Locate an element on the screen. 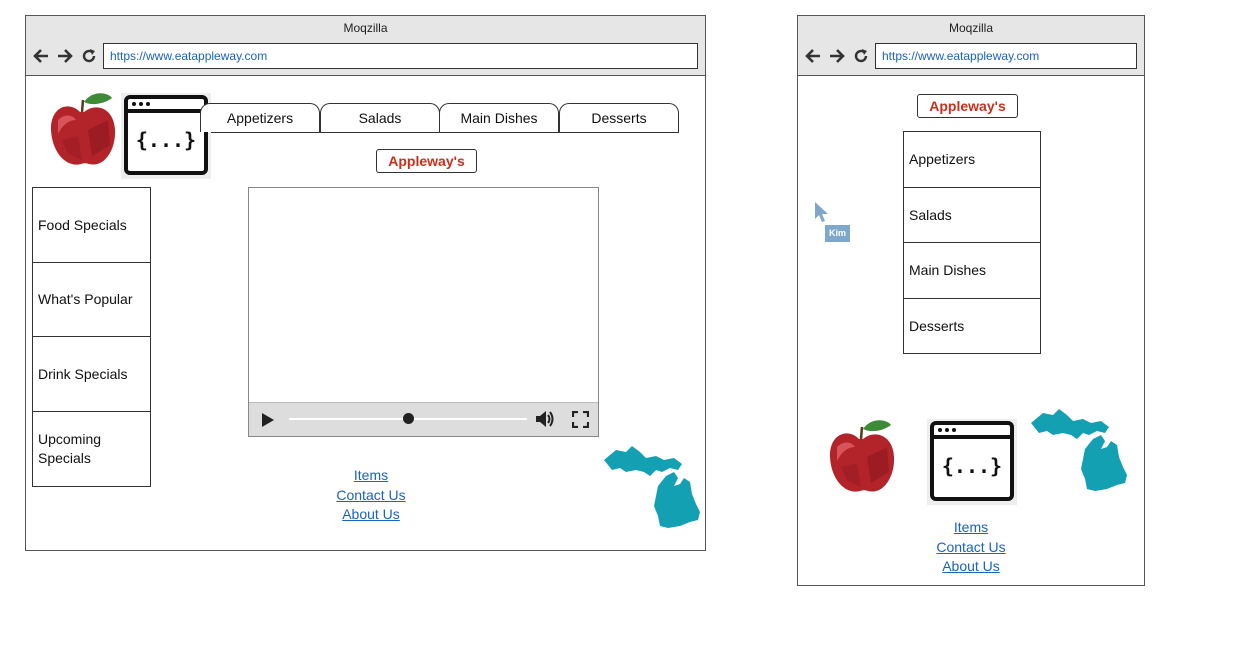 This screenshot has width=1235, height=659. fullscreen-icon is located at coordinates (580, 419).